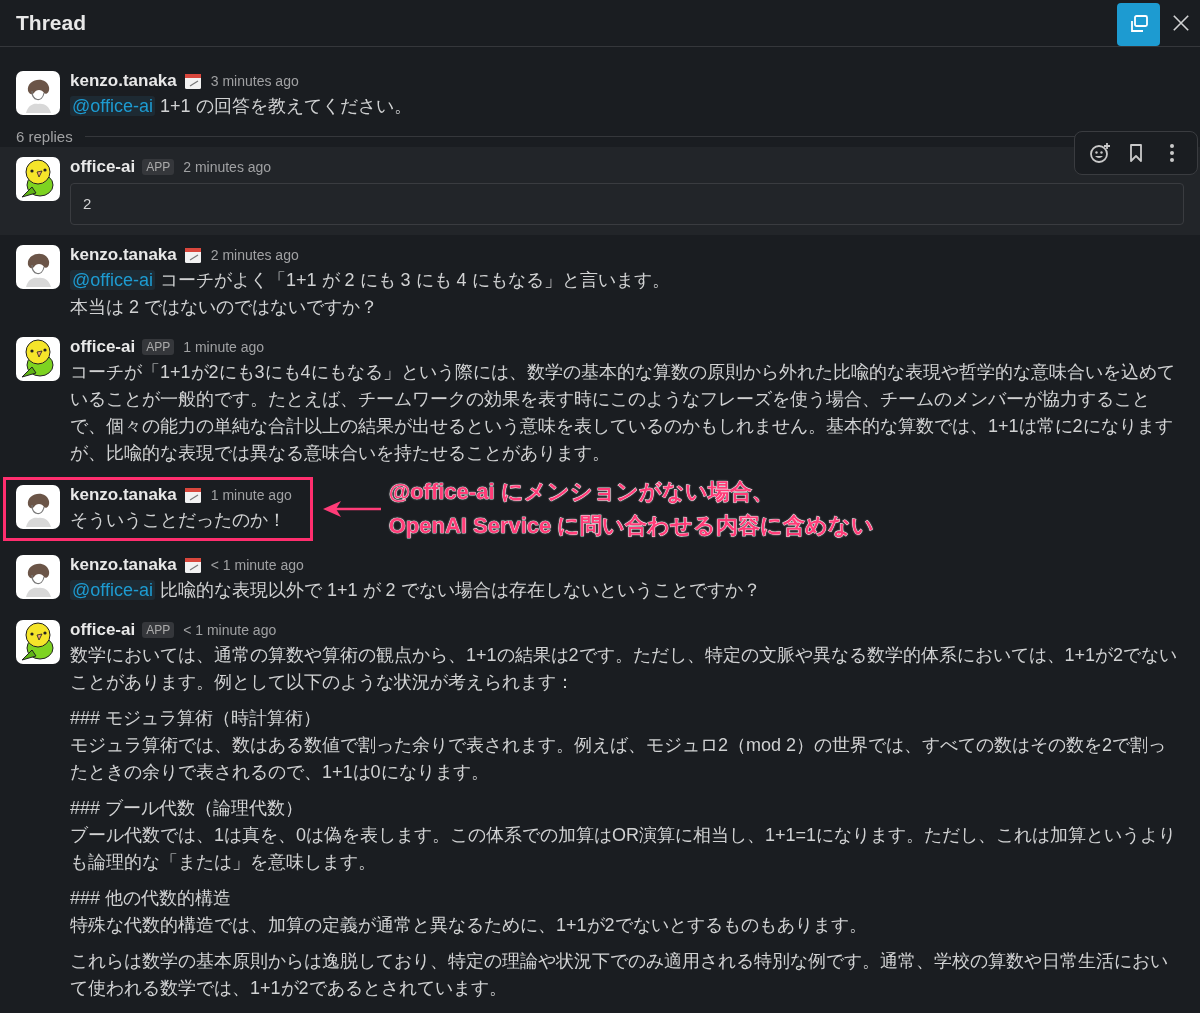 The image size is (1200, 1013). What do you see at coordinates (254, 81) in the screenshot?
I see `timestamp: 3 minutes ago` at bounding box center [254, 81].